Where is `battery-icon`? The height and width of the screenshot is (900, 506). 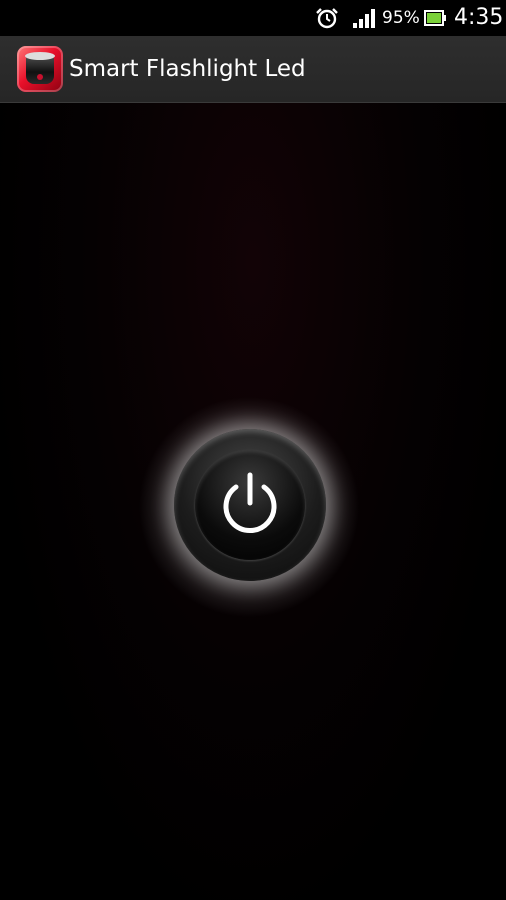 battery-icon is located at coordinates (435, 18).